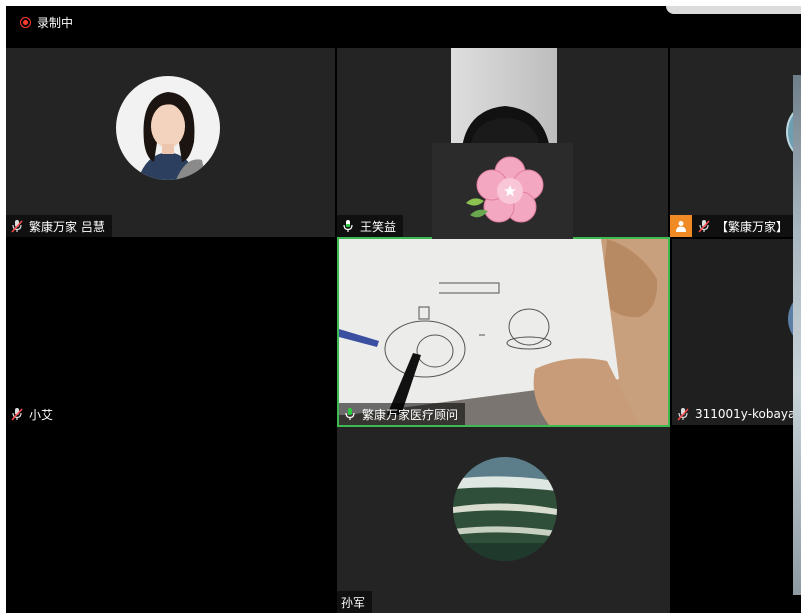 The height and width of the screenshot is (613, 801). I want to click on reaction-overlay, so click(502, 191).